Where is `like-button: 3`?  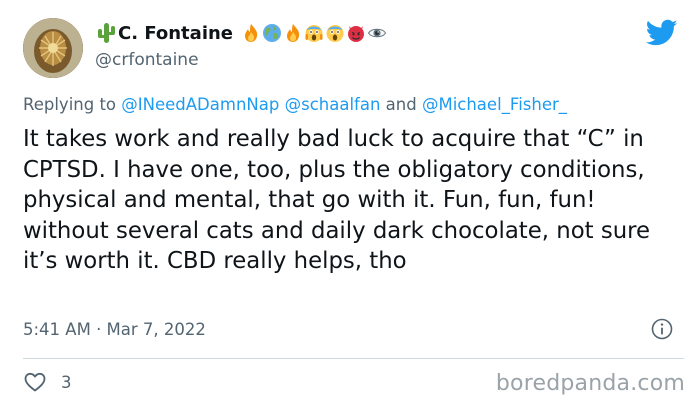
like-button: 3 is located at coordinates (47, 382).